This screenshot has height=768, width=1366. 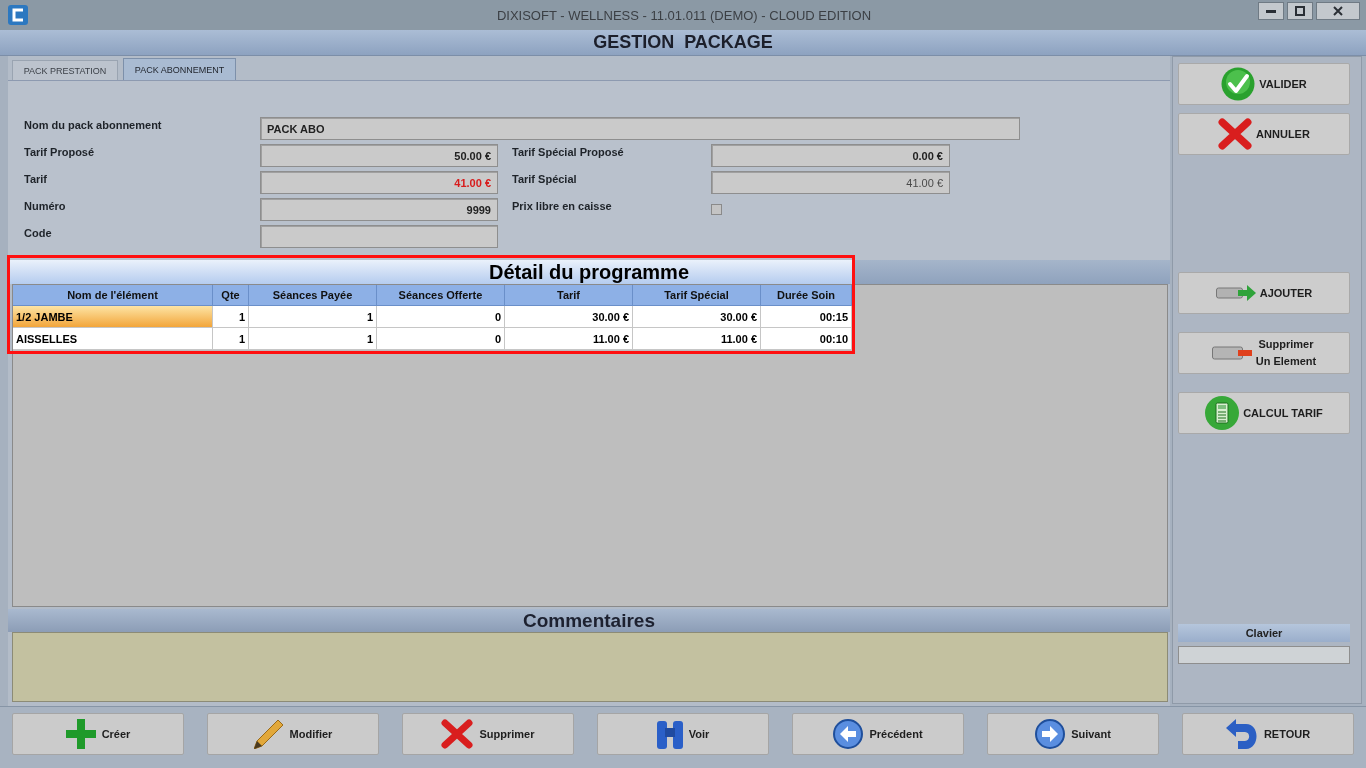 I want to click on restore-button, so click(x=1300, y=11).